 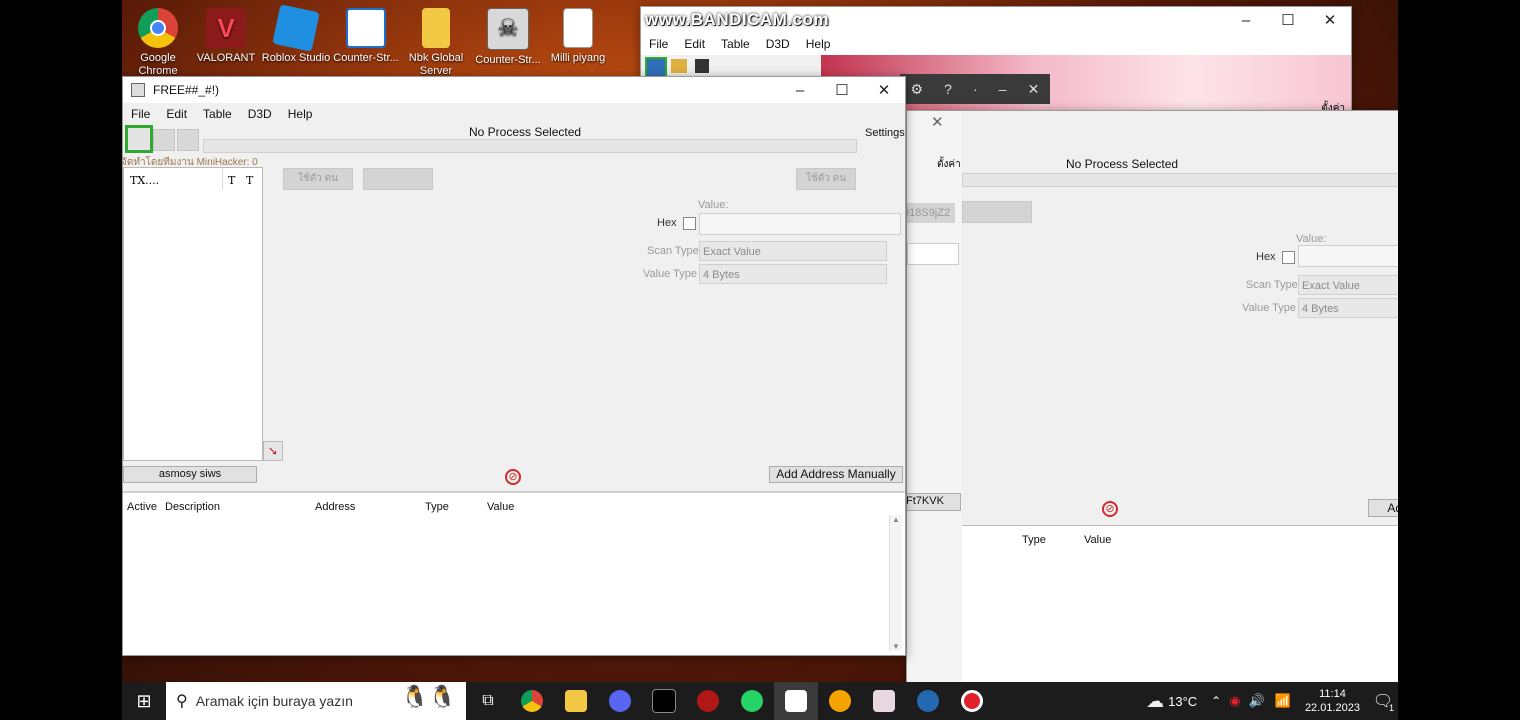 What do you see at coordinates (840, 701) in the screenshot?
I see `taskbar-avast` at bounding box center [840, 701].